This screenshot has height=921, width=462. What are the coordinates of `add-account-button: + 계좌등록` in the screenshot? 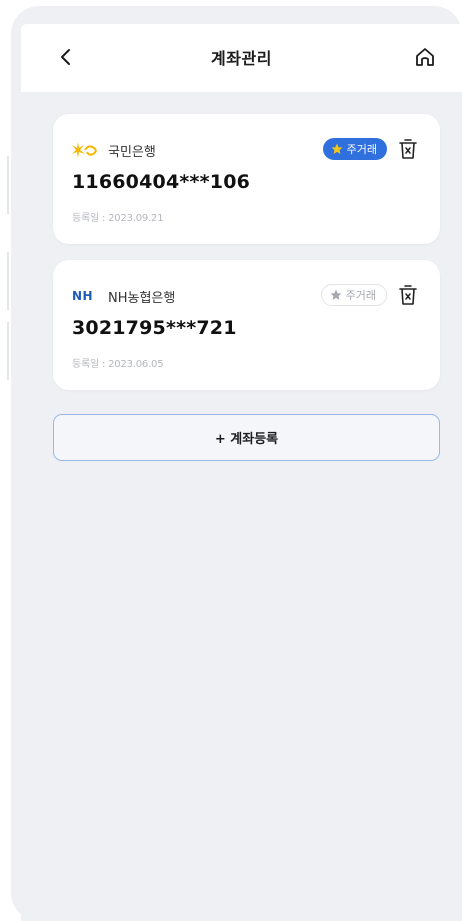 It's located at (246, 437).